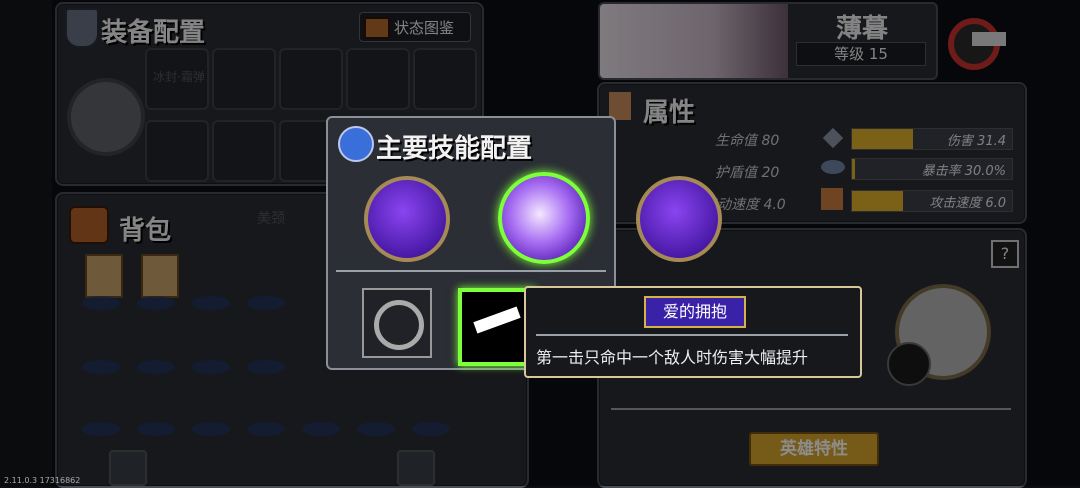 The width and height of the screenshot is (1080, 488). What do you see at coordinates (377, 28) in the screenshot?
I see `book-icon` at bounding box center [377, 28].